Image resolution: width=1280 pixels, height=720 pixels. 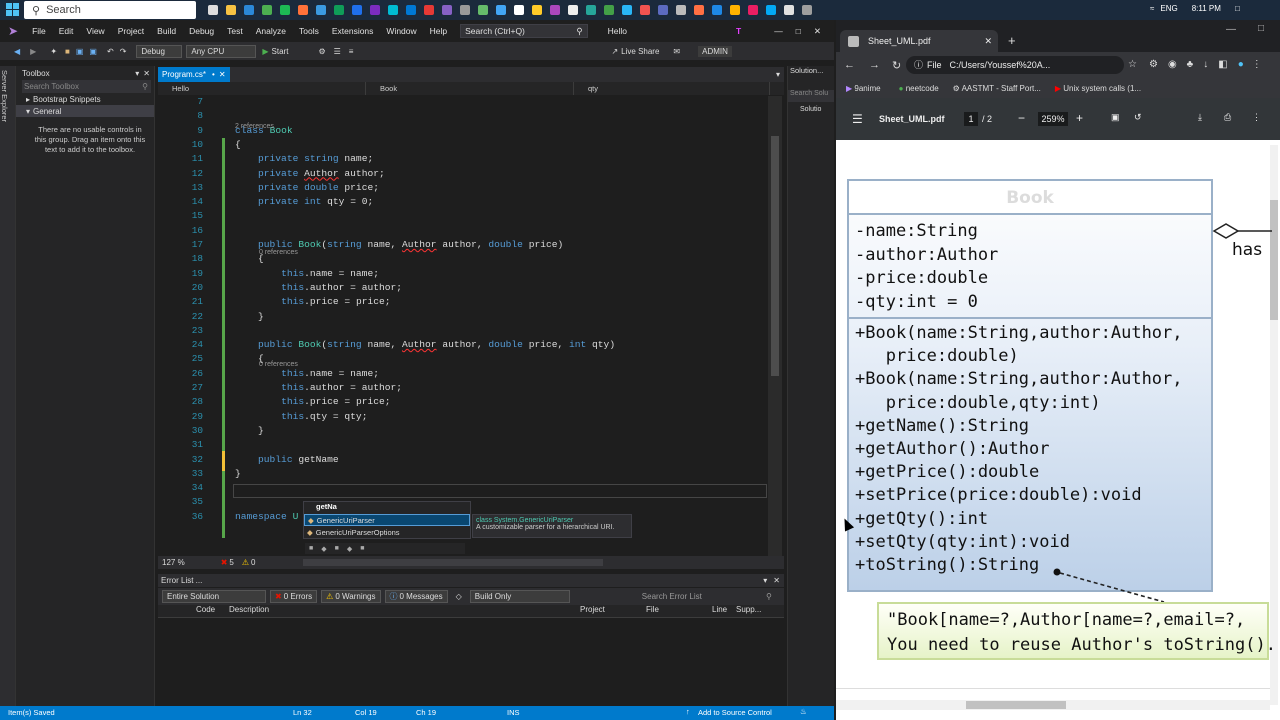 What do you see at coordinates (1231, 29) in the screenshot?
I see `window-minimize-button: —` at bounding box center [1231, 29].